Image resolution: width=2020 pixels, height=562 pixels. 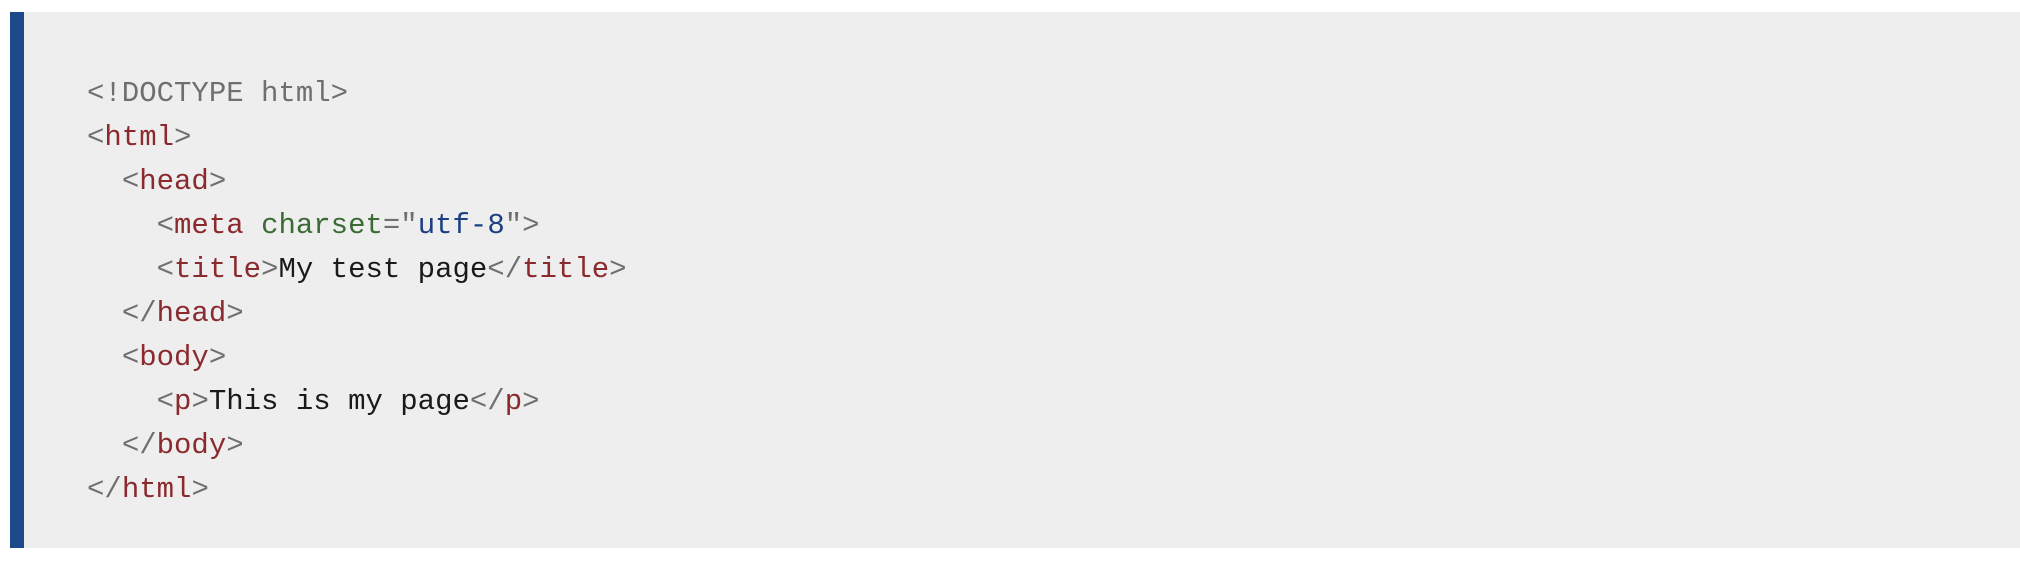 I want to click on code-line-title: <title>My test page</title>, so click(x=357, y=270).